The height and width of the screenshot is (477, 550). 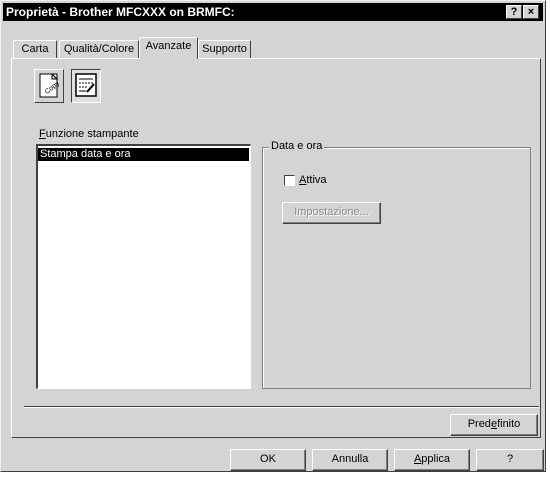 What do you see at coordinates (350, 460) in the screenshot?
I see `cancel-button: Annulla` at bounding box center [350, 460].